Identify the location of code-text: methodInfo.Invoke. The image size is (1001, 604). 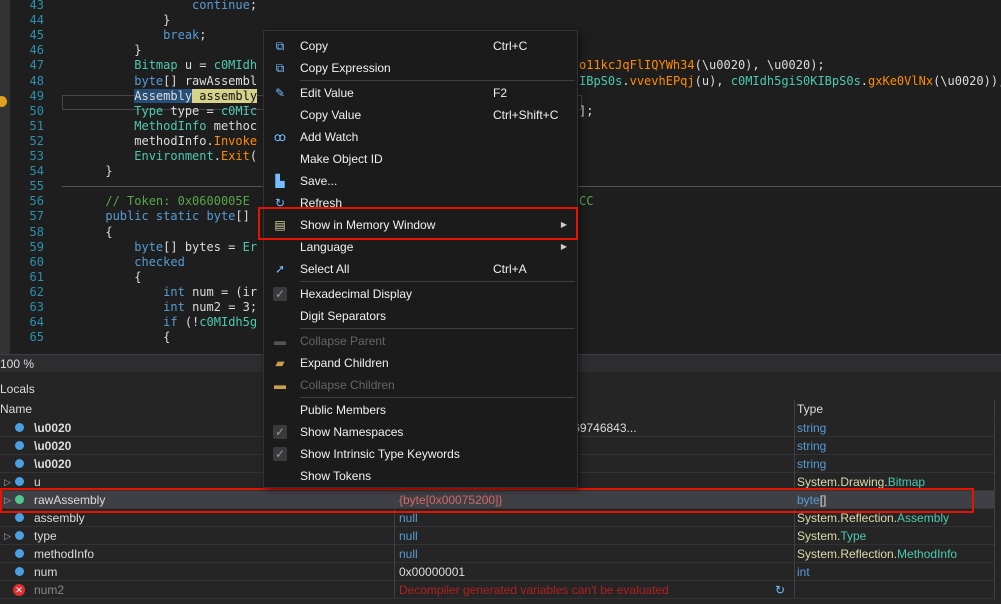
(159, 141).